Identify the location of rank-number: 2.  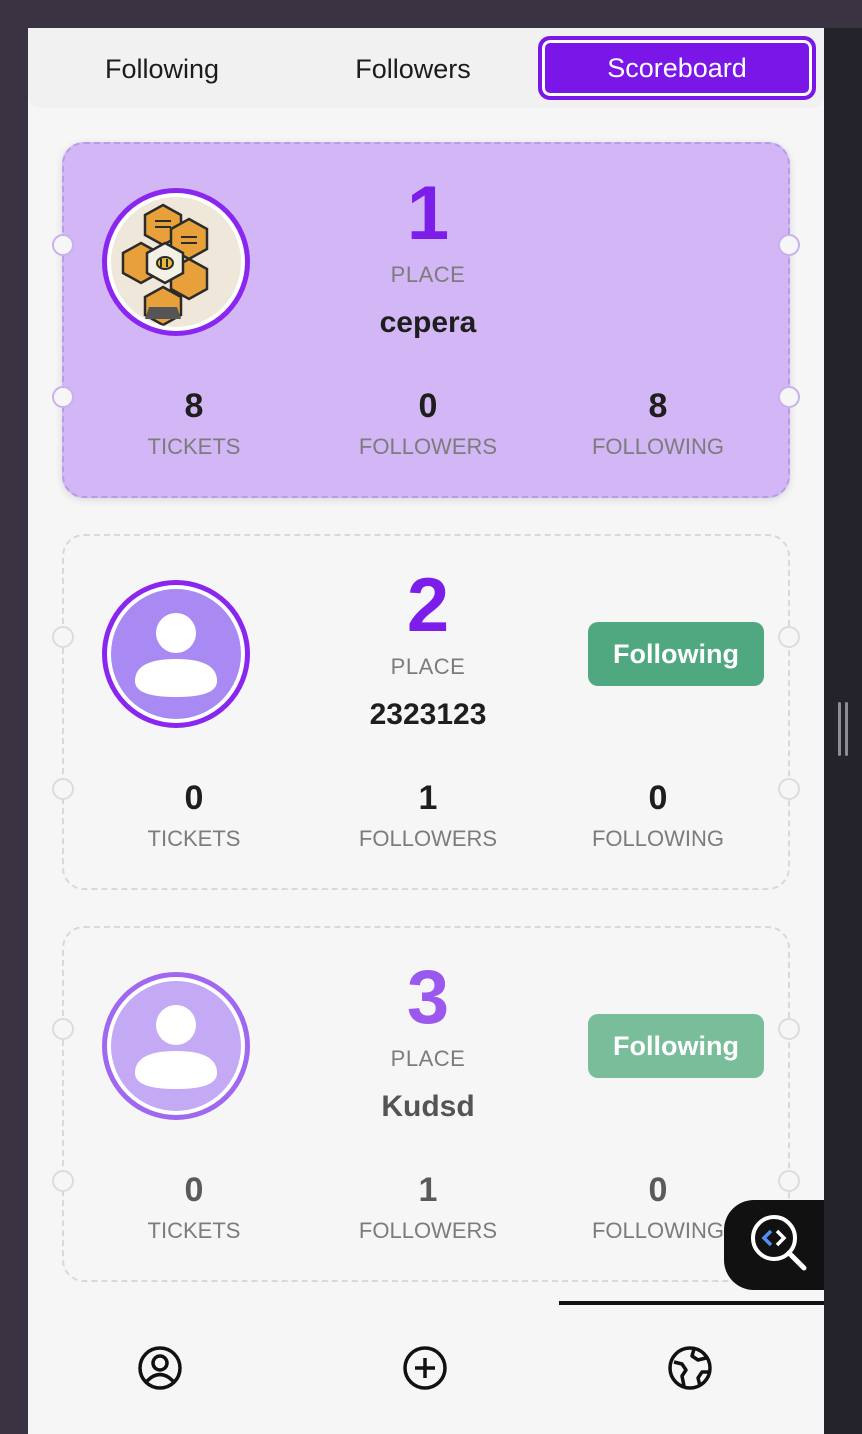
(428, 605).